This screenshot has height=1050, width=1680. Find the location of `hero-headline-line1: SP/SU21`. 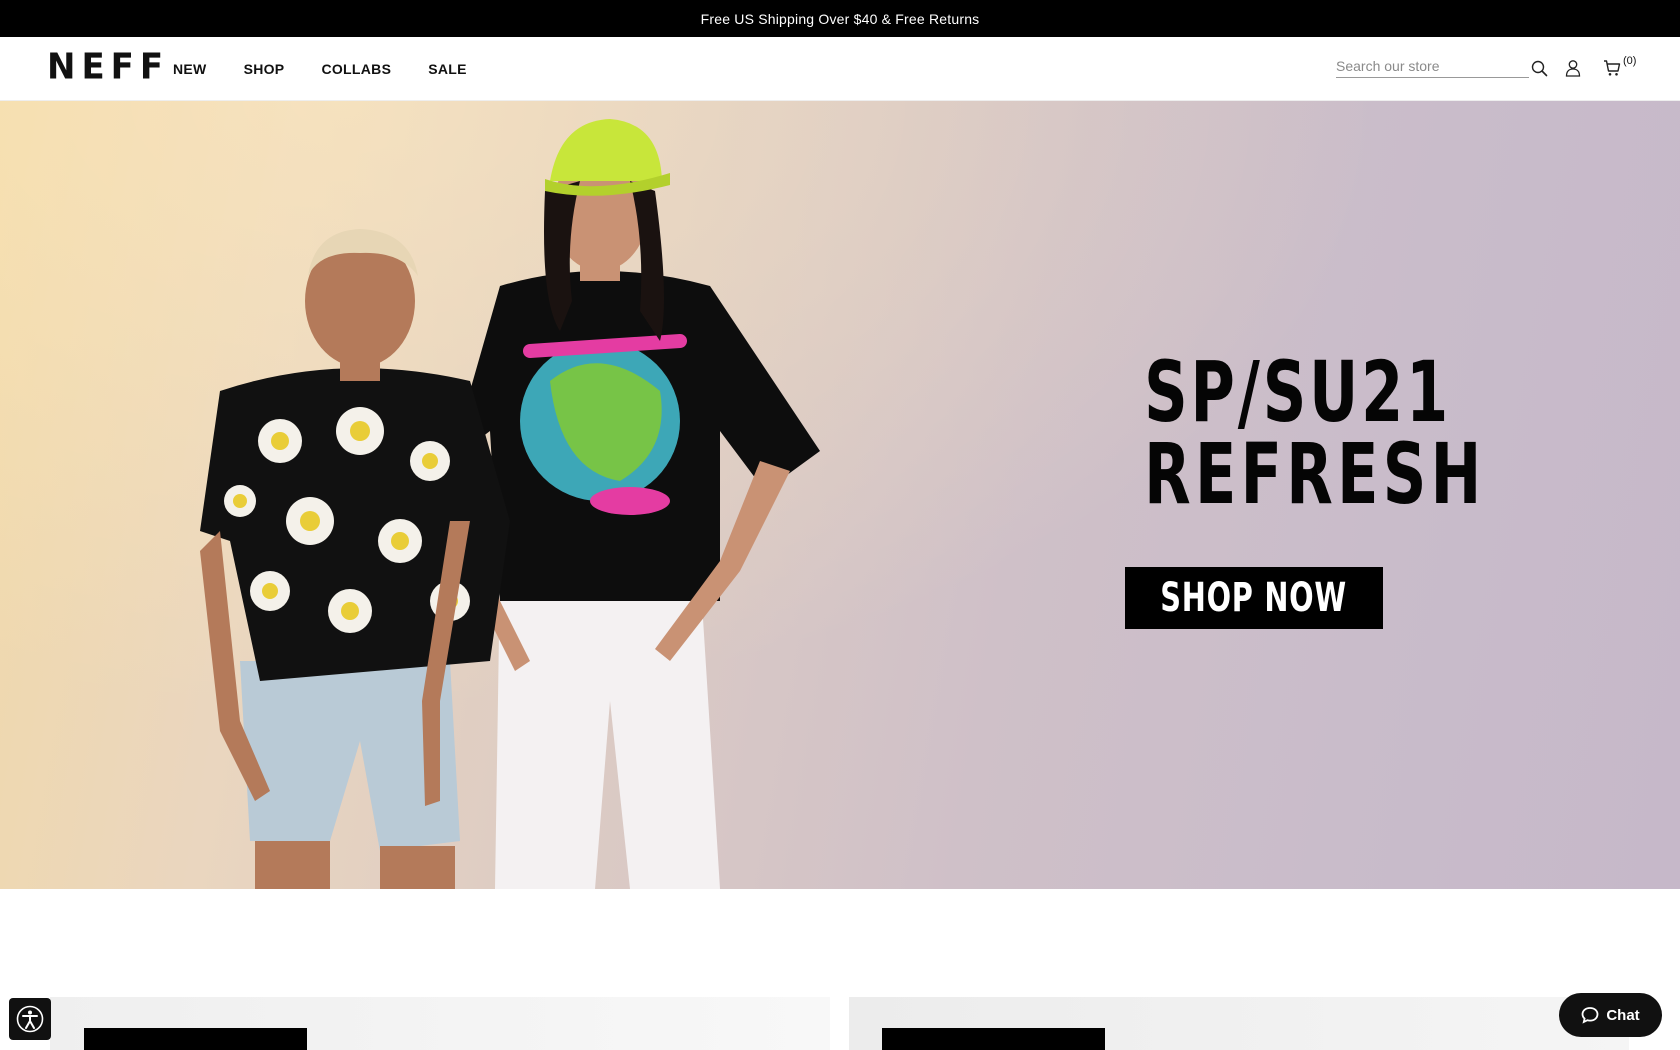

hero-headline-line1: SP/SU21 is located at coordinates (1298, 392).